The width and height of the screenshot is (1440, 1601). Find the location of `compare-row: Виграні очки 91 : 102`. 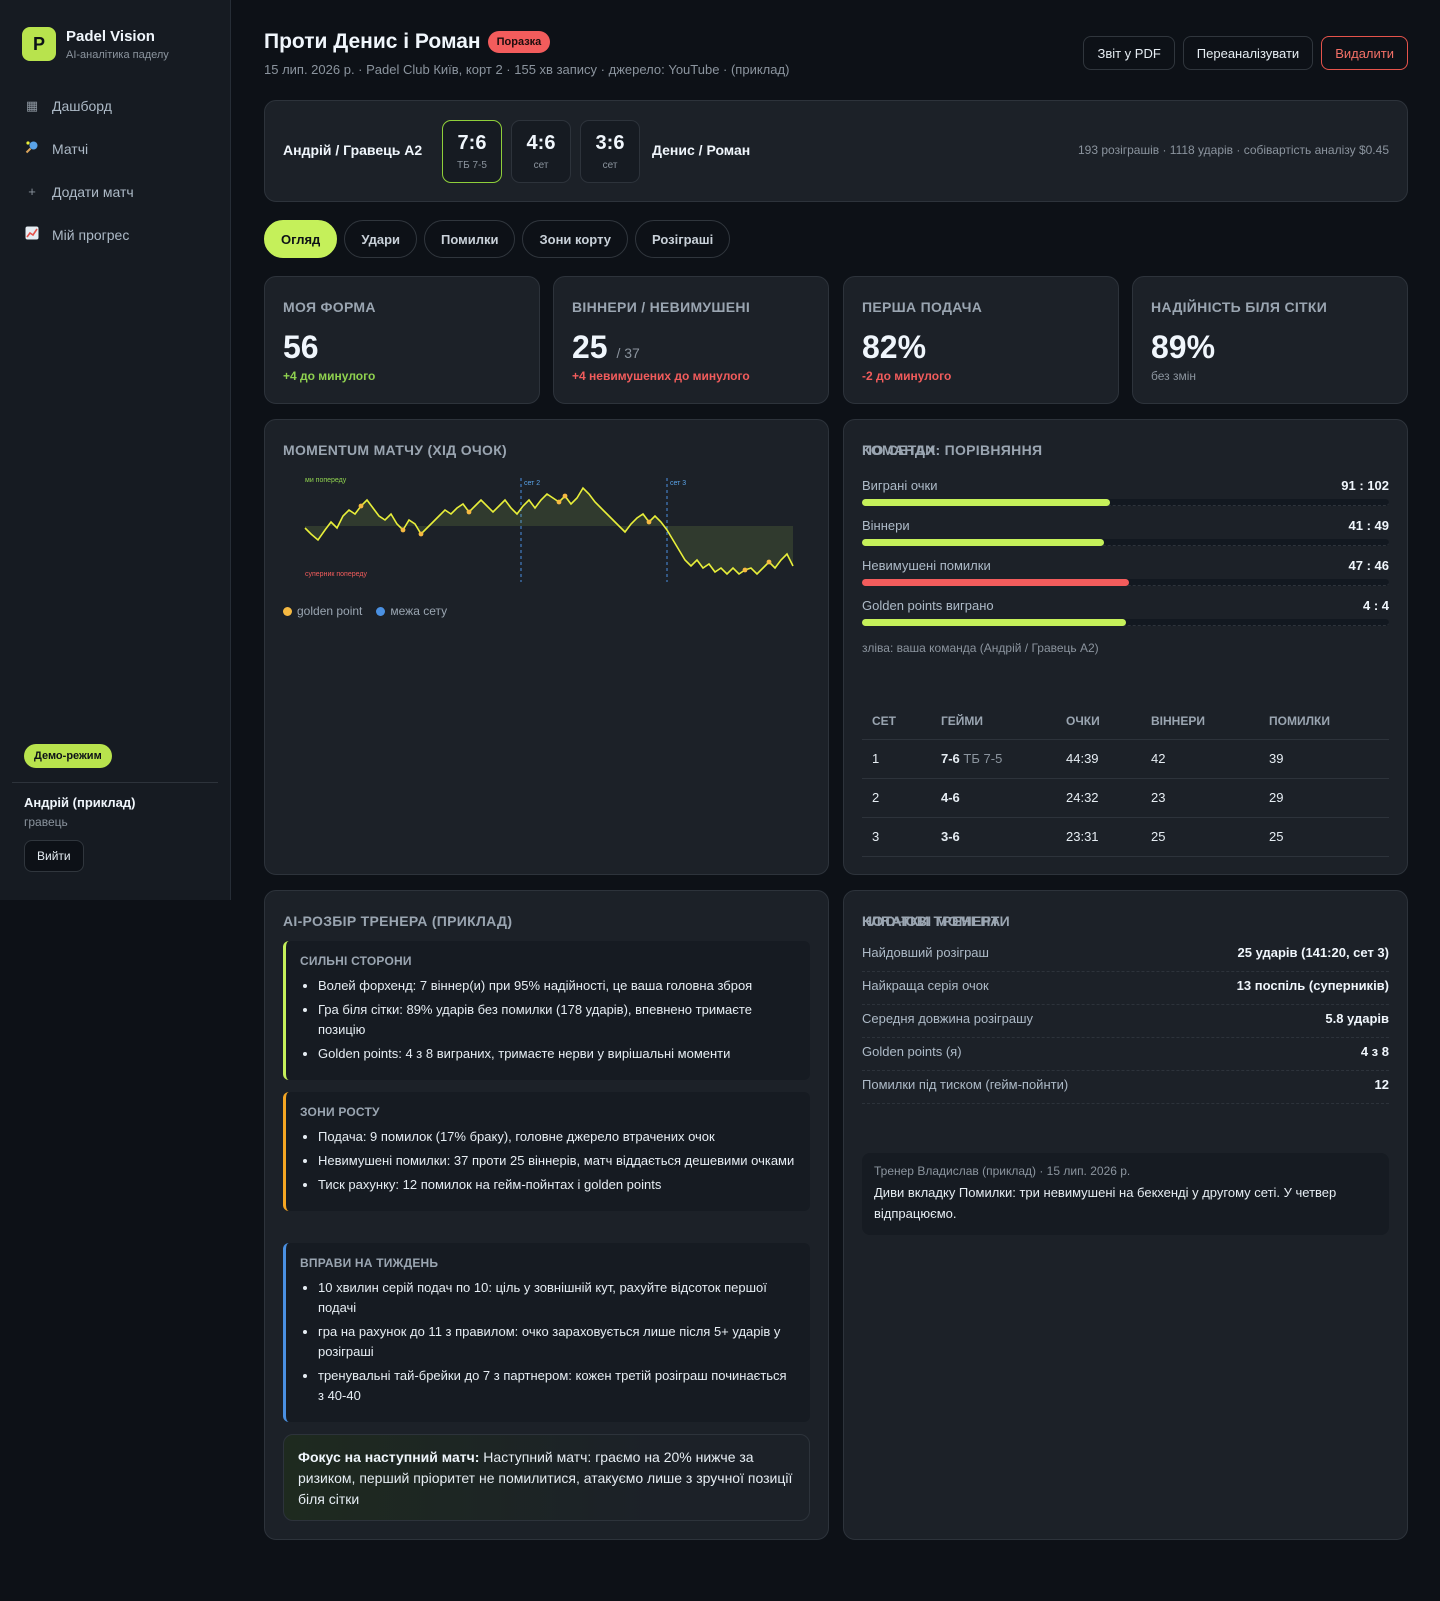

compare-row: Виграні очки 91 : 102 is located at coordinates (1125, 498).